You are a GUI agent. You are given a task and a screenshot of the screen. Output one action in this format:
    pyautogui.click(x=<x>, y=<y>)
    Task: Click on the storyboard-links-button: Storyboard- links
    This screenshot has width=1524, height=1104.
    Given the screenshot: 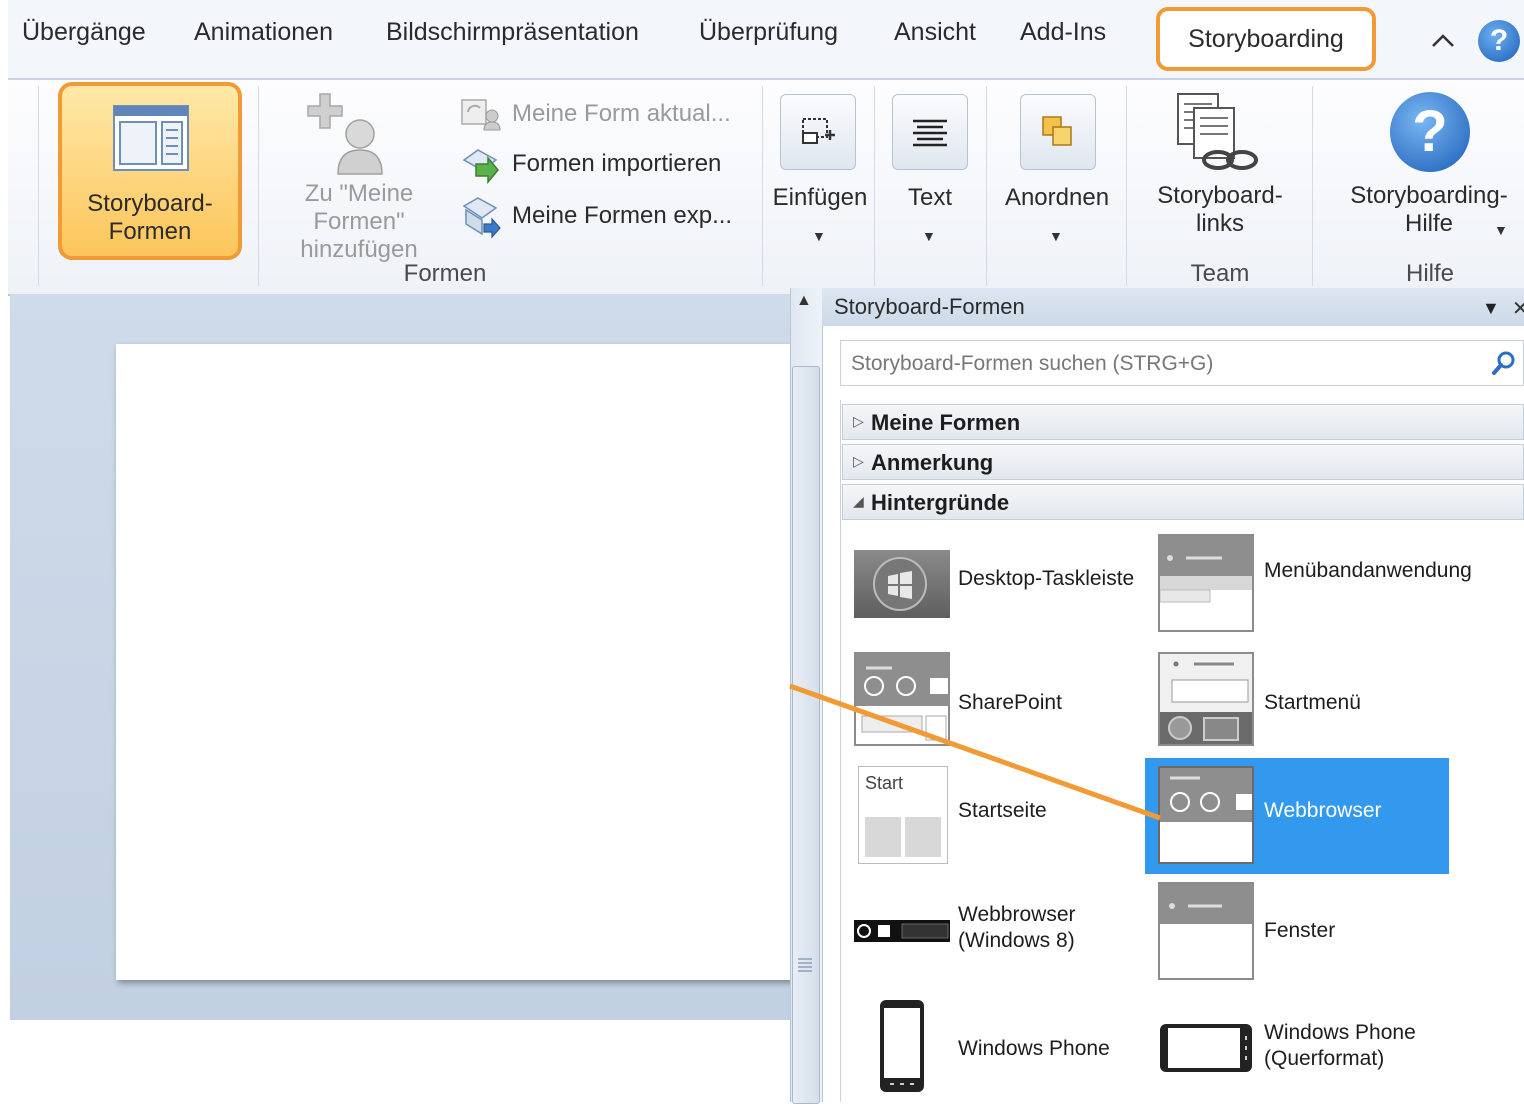 What is the action you would take?
    pyautogui.click(x=1220, y=168)
    